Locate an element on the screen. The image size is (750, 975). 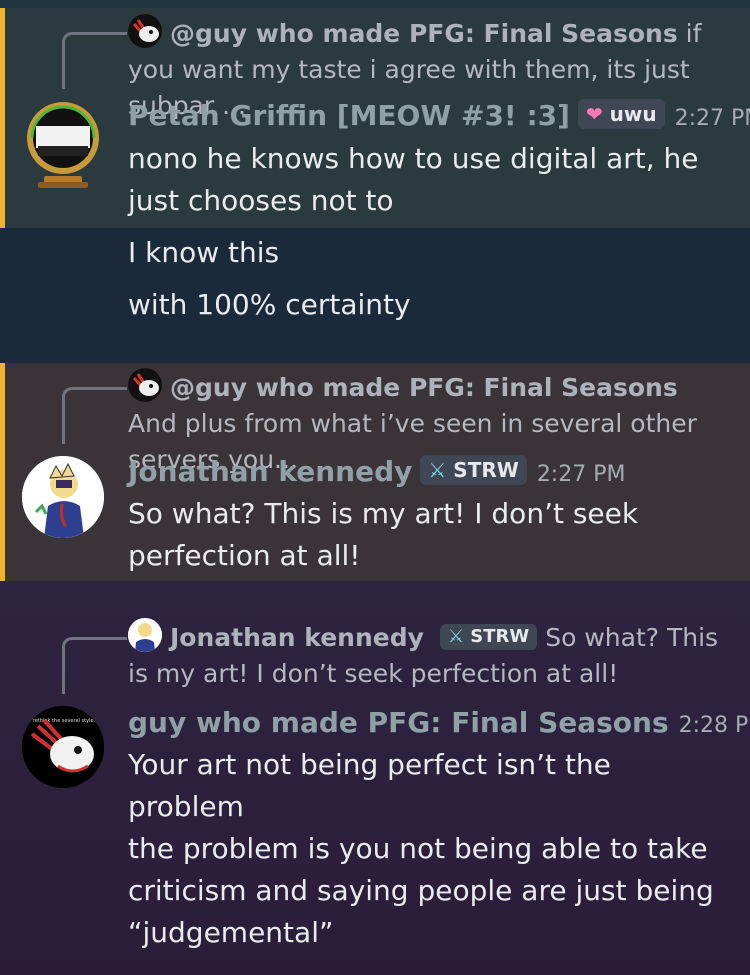
timestamp: 2:28 PM is located at coordinates (714, 725).